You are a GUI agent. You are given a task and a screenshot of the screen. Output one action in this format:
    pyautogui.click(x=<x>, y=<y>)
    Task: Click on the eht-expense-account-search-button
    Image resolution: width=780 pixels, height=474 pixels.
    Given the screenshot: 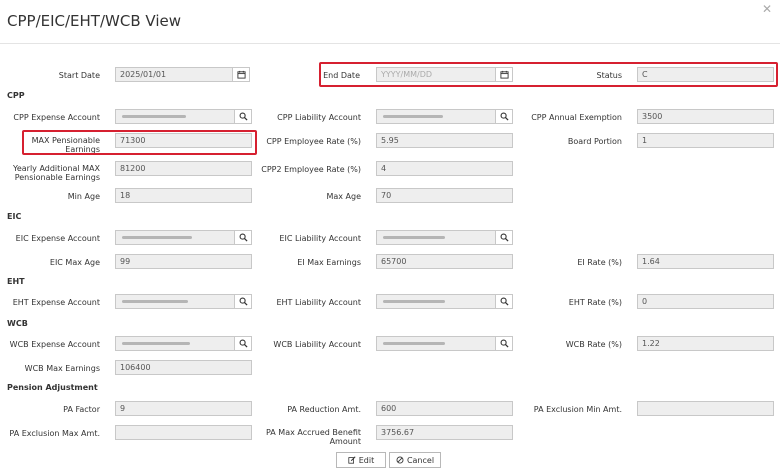 What is the action you would take?
    pyautogui.click(x=243, y=301)
    